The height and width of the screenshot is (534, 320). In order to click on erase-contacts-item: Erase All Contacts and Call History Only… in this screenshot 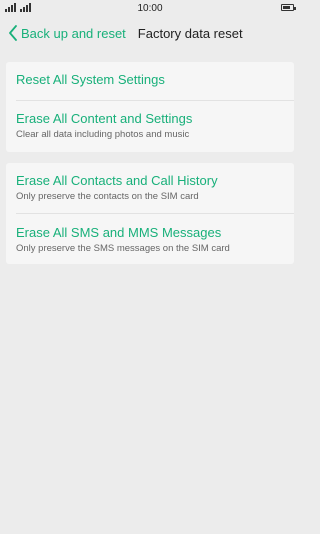, I will do `click(150, 188)`.